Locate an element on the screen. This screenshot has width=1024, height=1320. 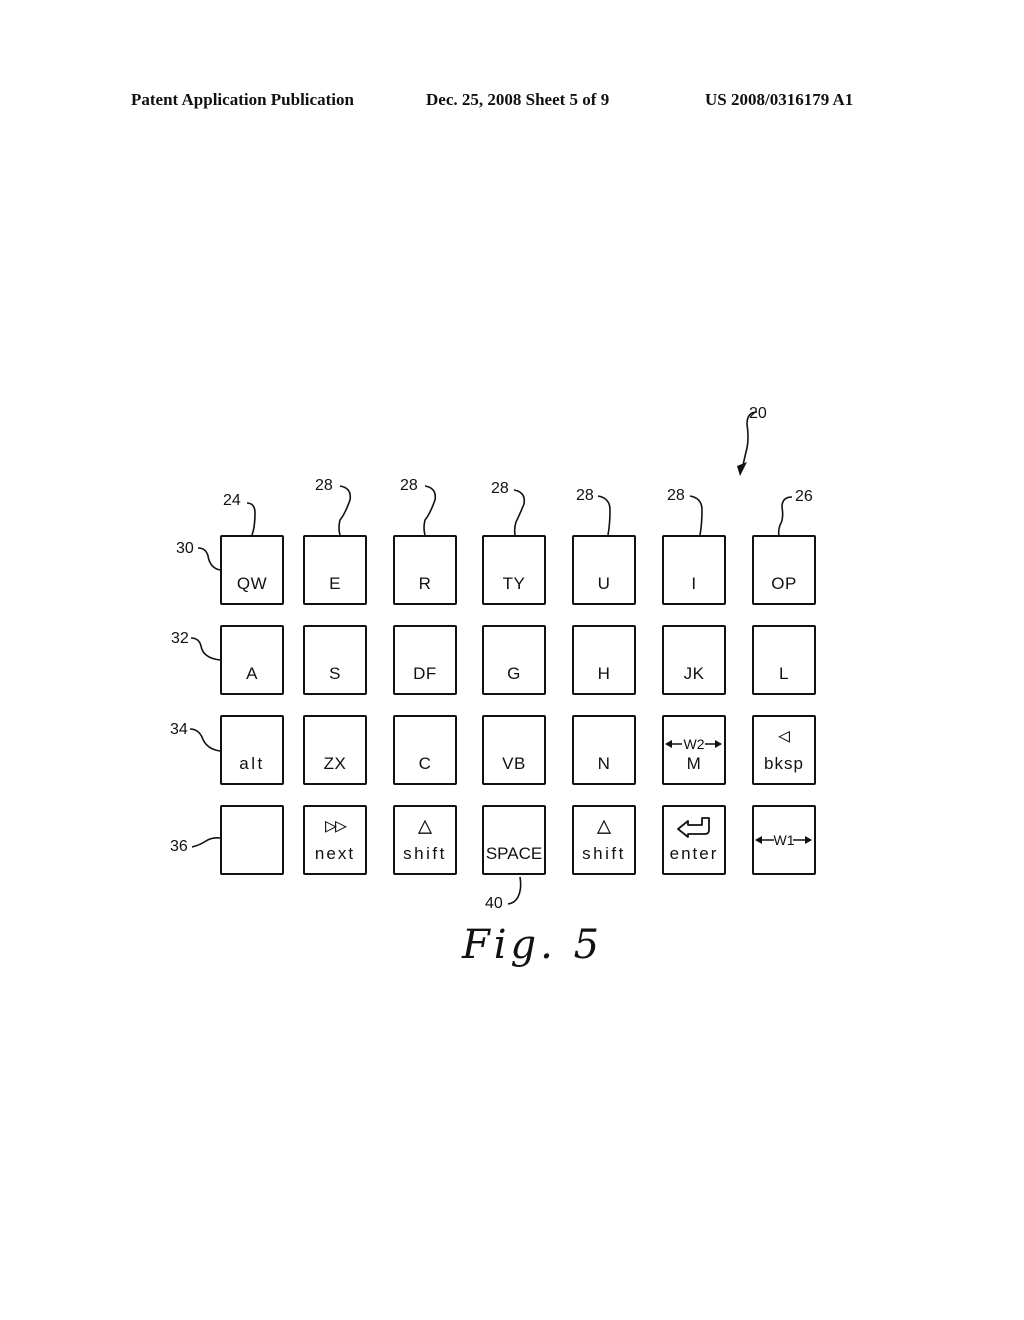
key-n: N is located at coordinates (604, 750).